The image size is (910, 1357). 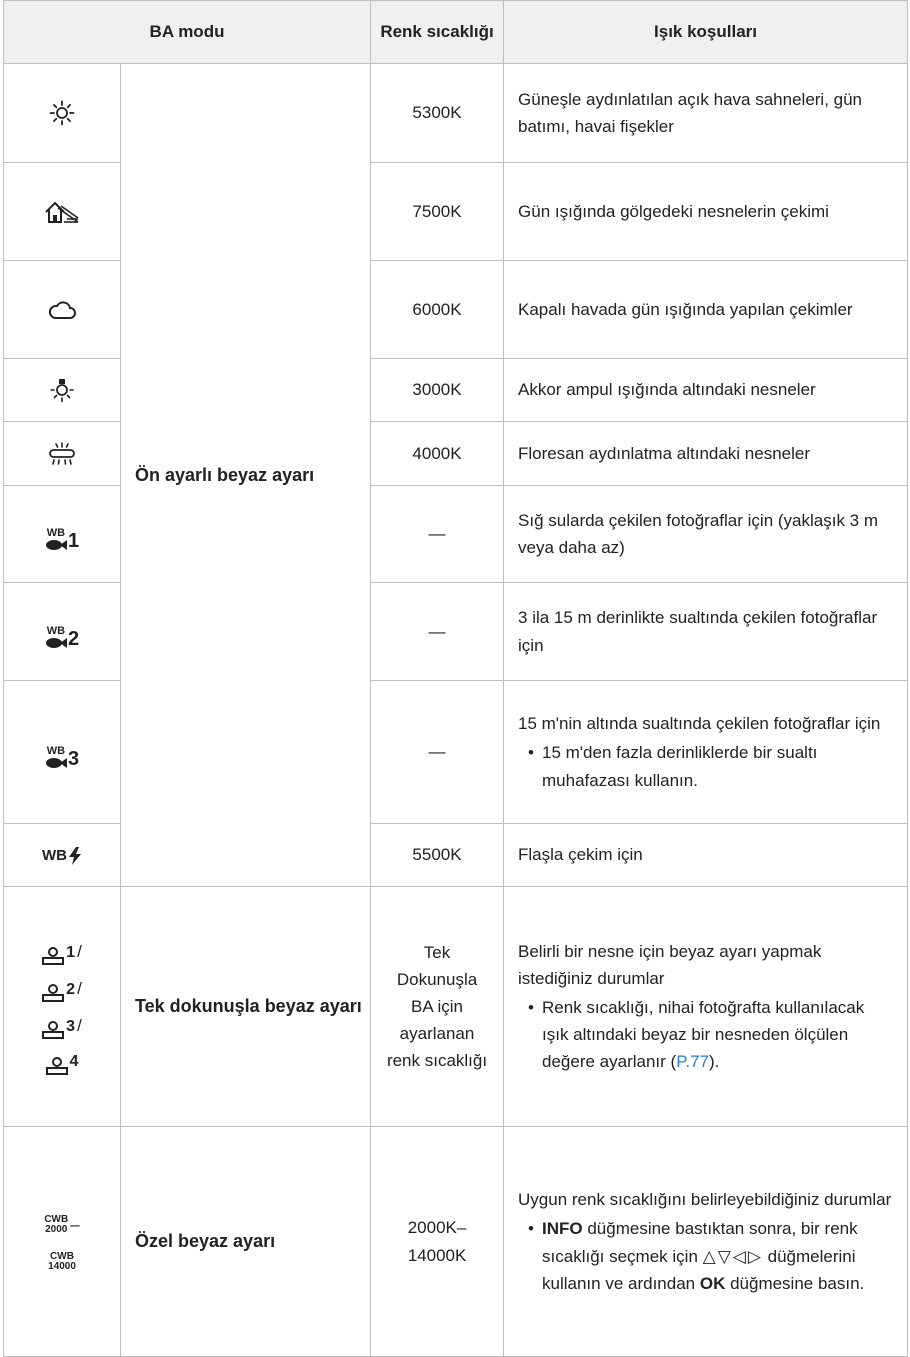 What do you see at coordinates (706, 453) in the screenshot?
I see `light-condition: Floresan aydınlatma altındaki nesneler` at bounding box center [706, 453].